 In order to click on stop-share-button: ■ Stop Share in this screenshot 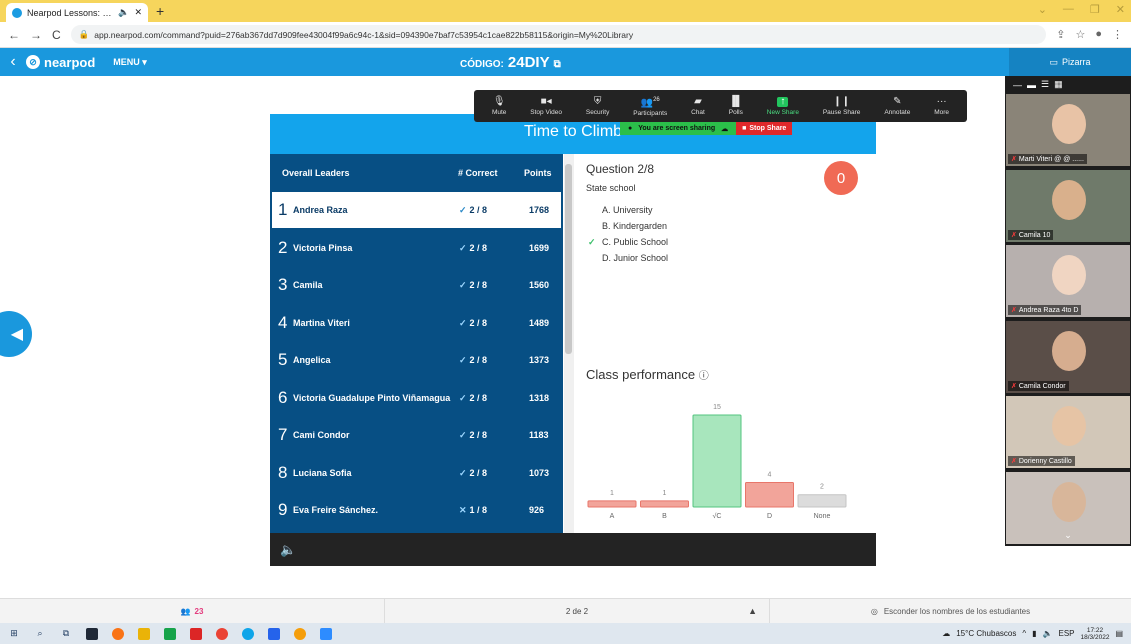, I will do `click(764, 128)`.